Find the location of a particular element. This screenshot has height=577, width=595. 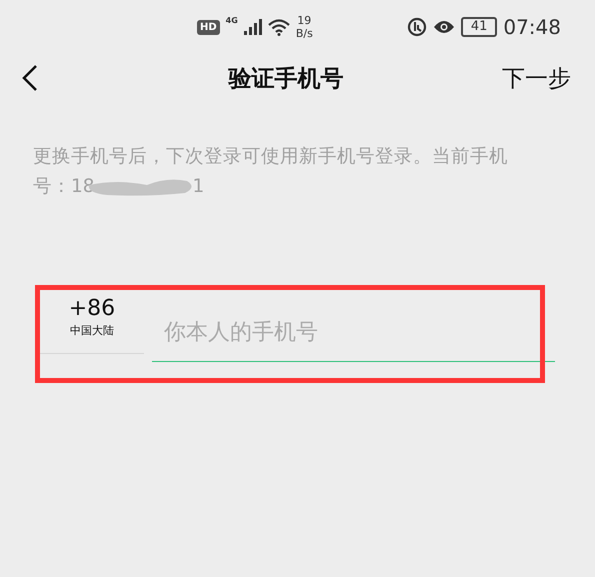

eye-icon is located at coordinates (443, 27).